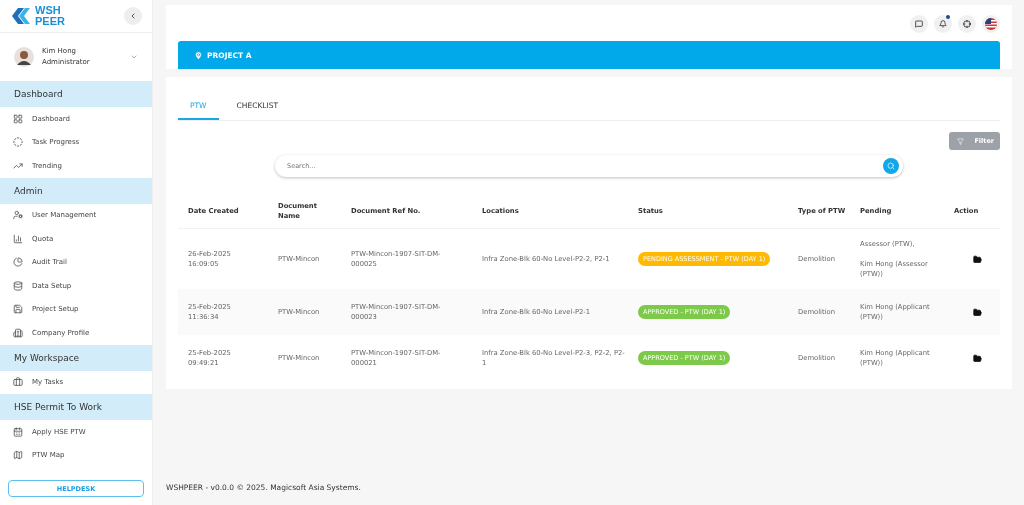 Image resolution: width=1024 pixels, height=505 pixels. I want to click on progress-circle-icon, so click(18, 142).